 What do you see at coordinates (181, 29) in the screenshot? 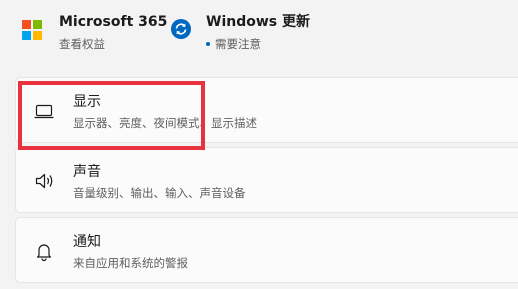
I see `sync-icon` at bounding box center [181, 29].